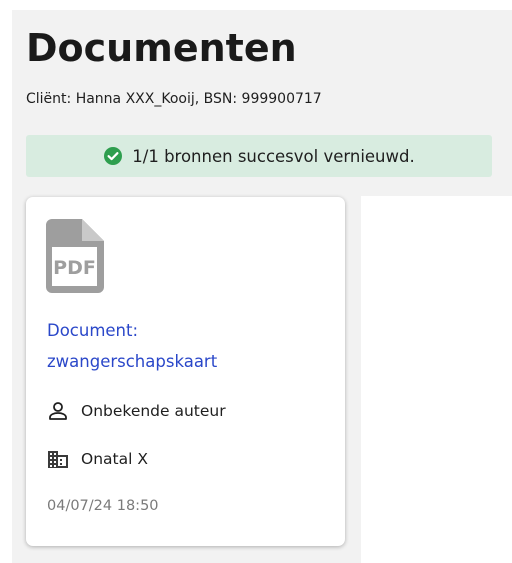  Describe the element at coordinates (161, 48) in the screenshot. I see `page-title: Documenten` at that location.